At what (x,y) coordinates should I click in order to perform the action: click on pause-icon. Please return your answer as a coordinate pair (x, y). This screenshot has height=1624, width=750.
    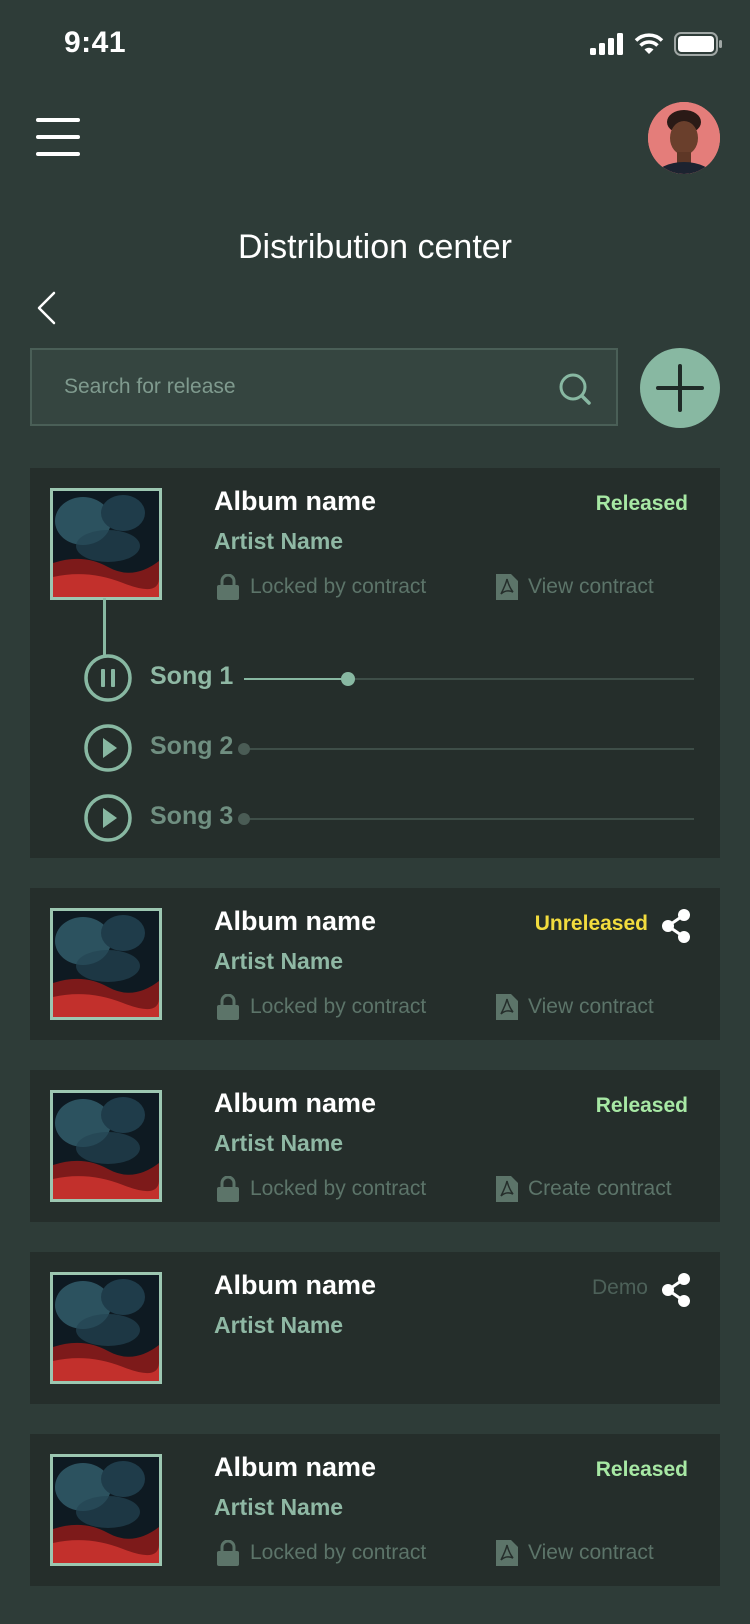
    Looking at the image, I should click on (108, 678).